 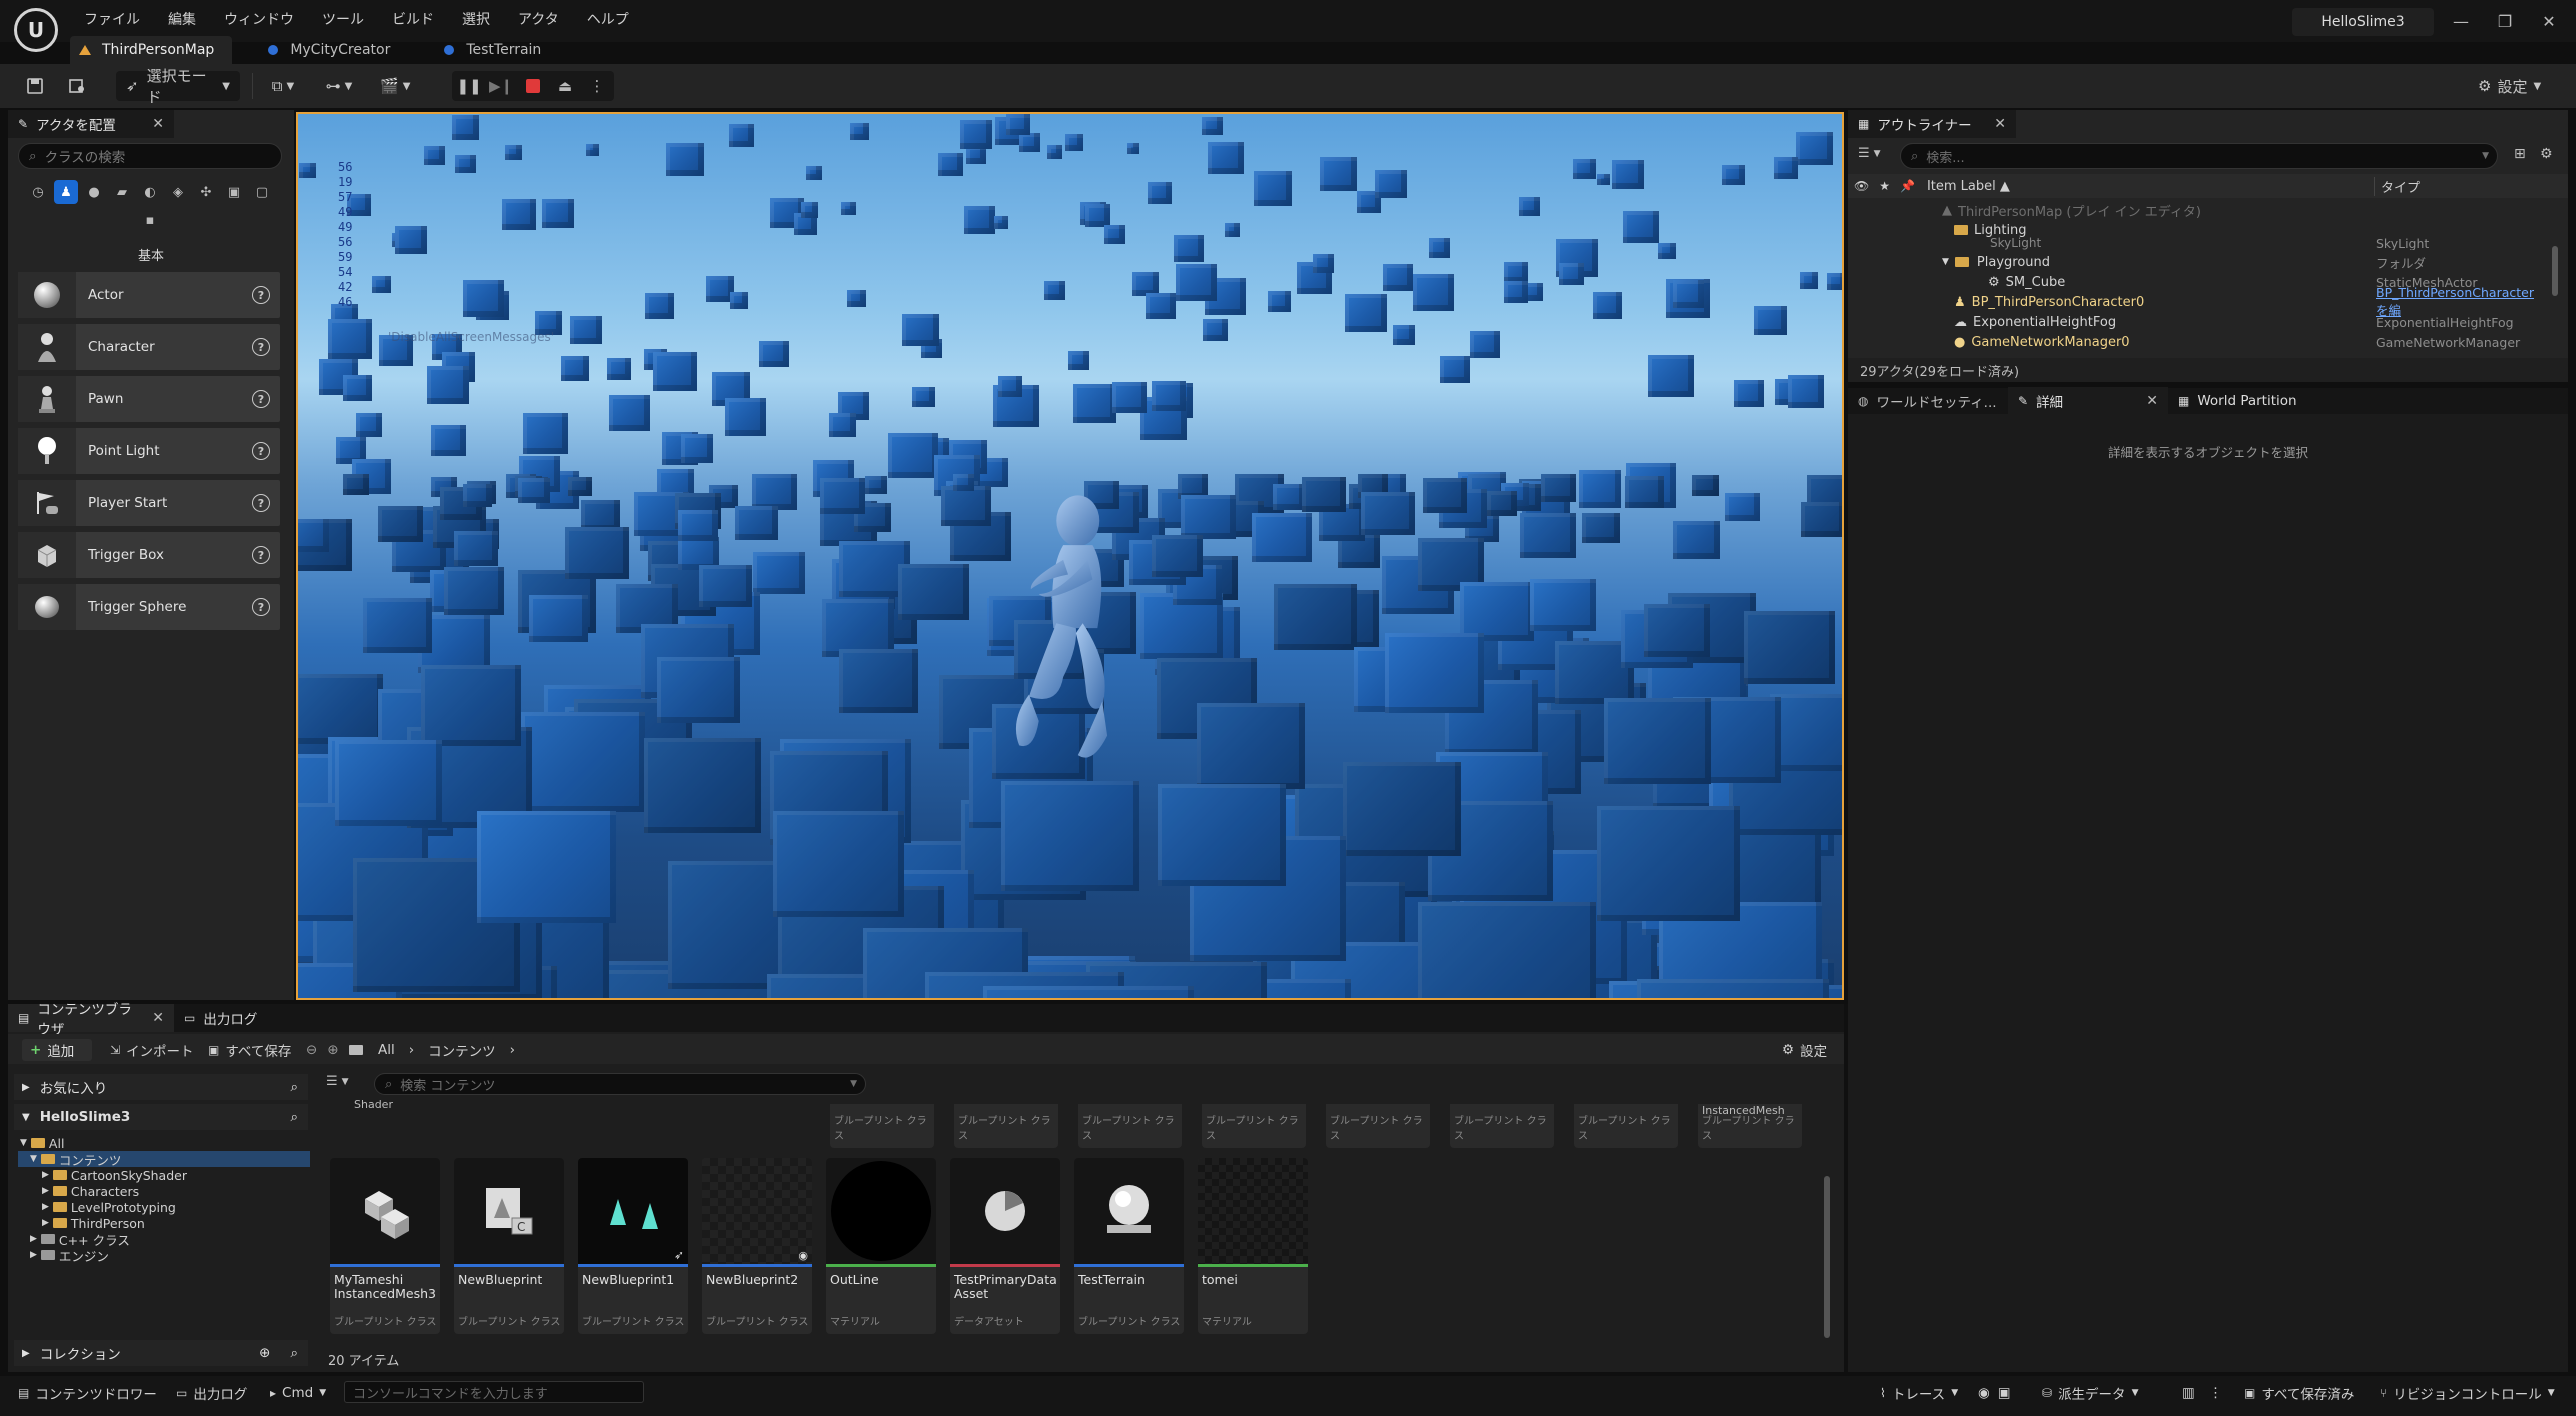 What do you see at coordinates (333, 50) in the screenshot?
I see `tab-mycitycreator: MyCityCreator` at bounding box center [333, 50].